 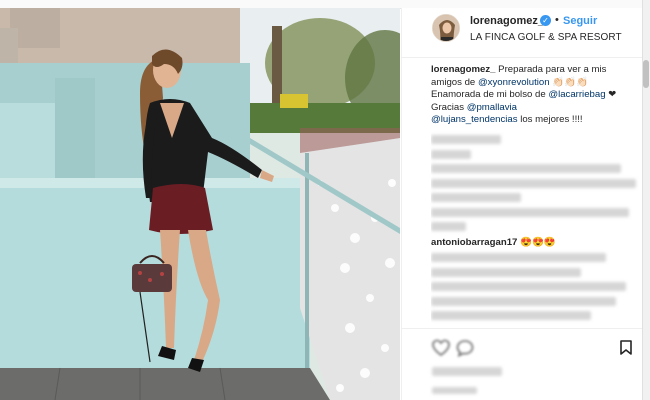 I want to click on avatar, so click(x=446, y=28).